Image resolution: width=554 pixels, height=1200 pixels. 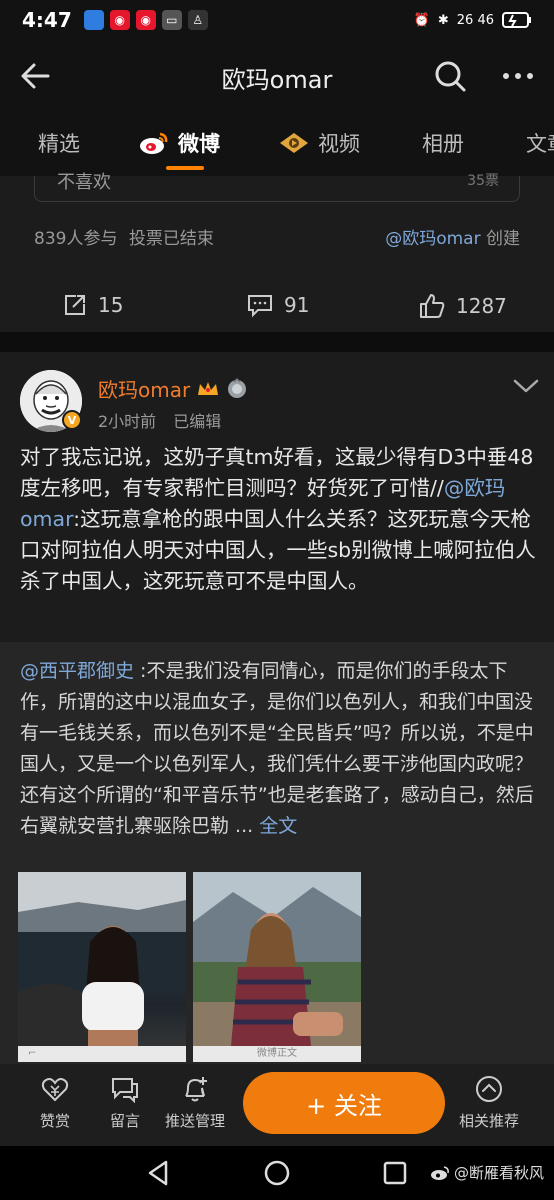 What do you see at coordinates (208, 388) in the screenshot?
I see `crown-icon` at bounding box center [208, 388].